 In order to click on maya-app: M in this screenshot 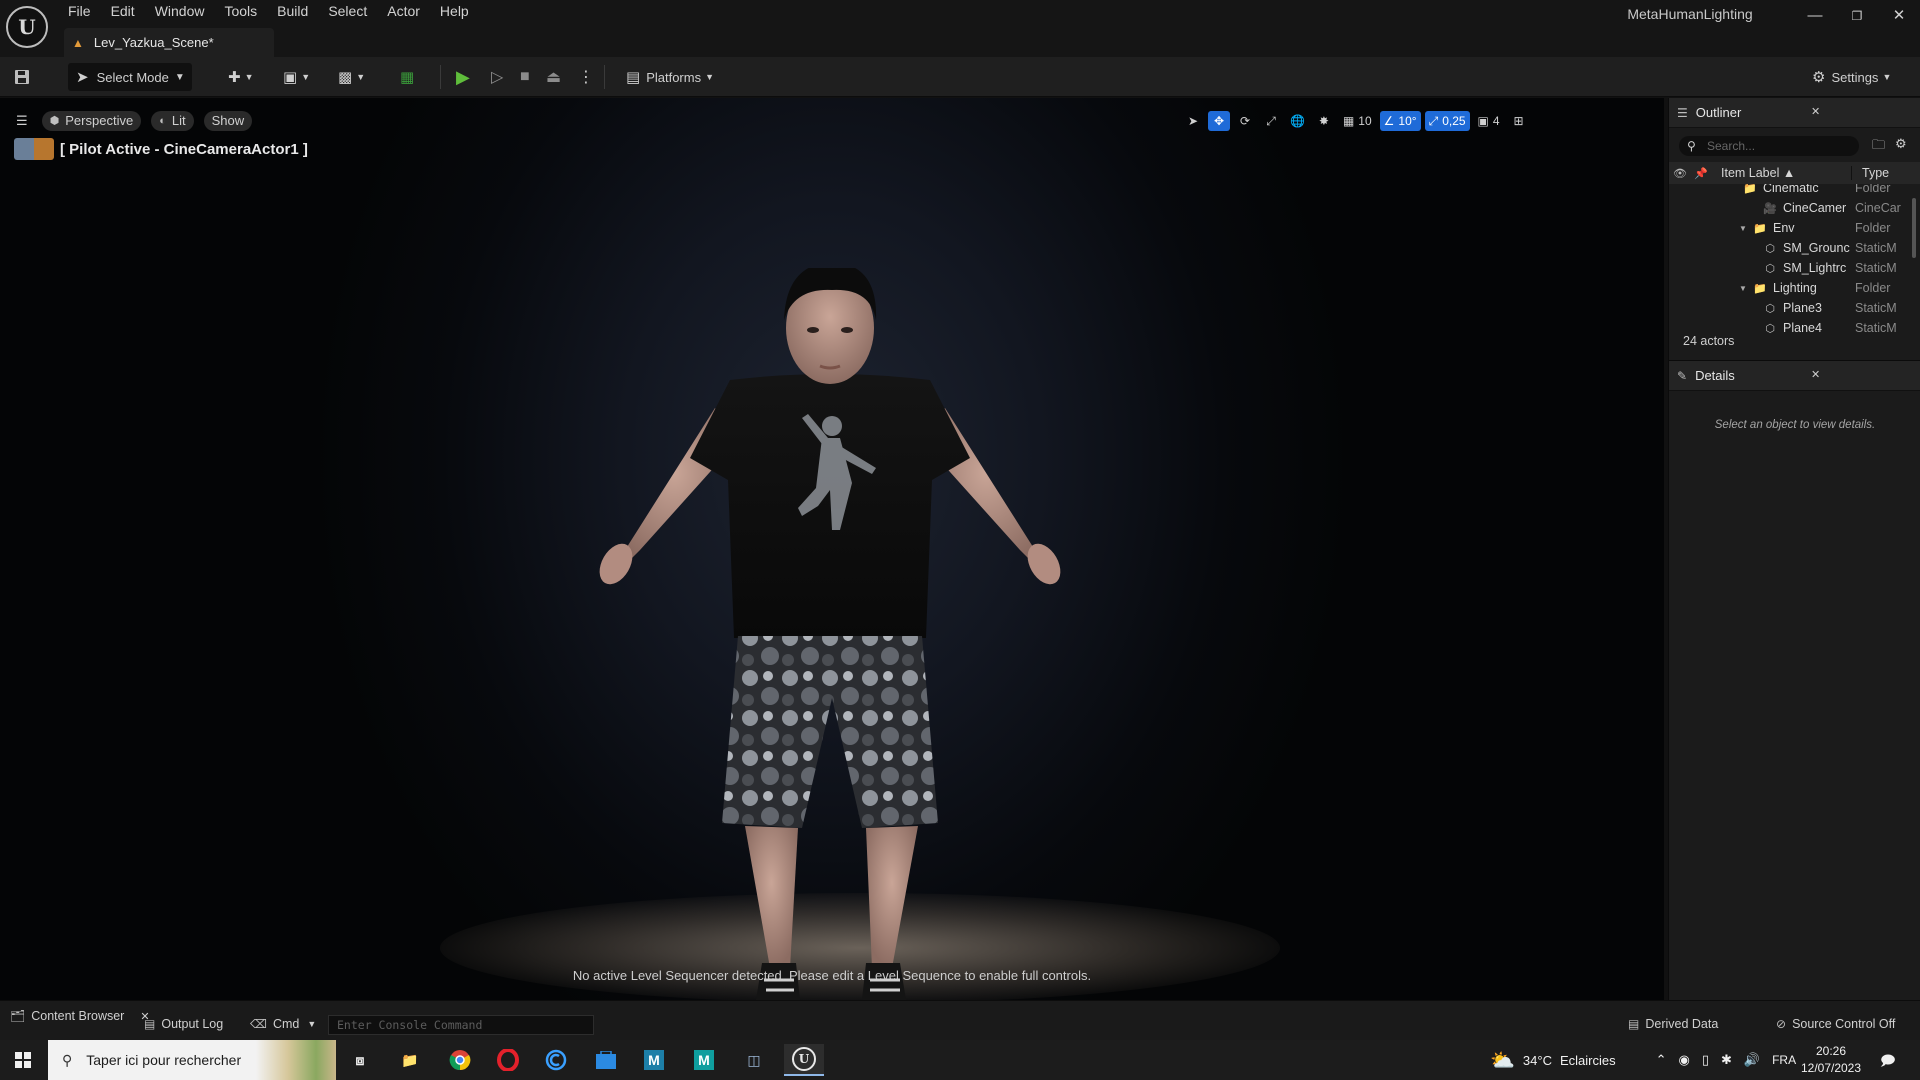, I will do `click(654, 1060)`.